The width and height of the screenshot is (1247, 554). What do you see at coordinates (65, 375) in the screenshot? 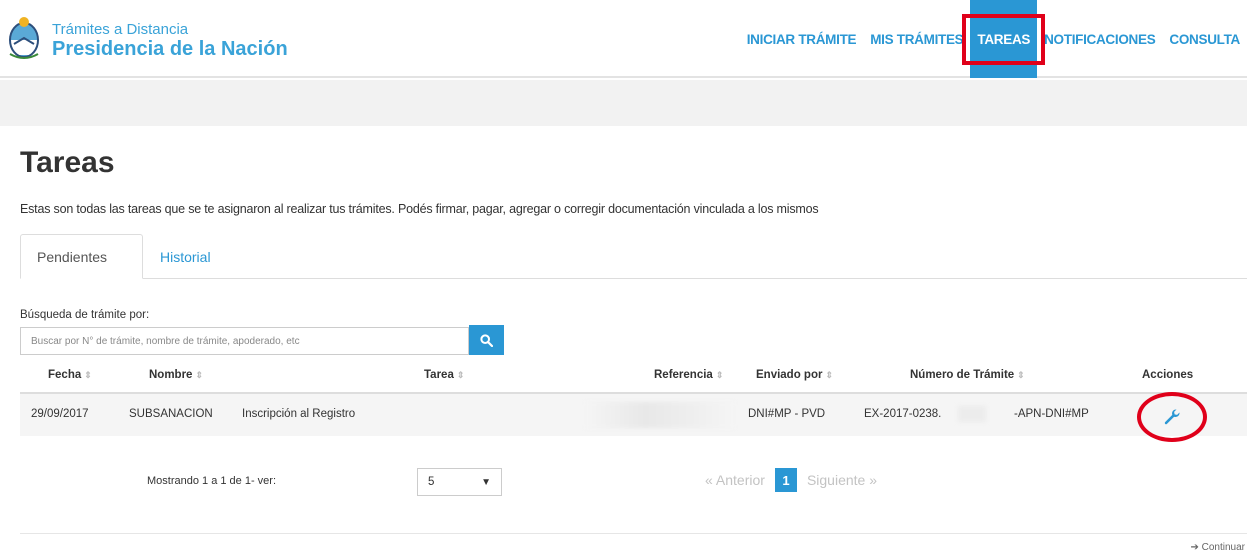
I see `col-header-fecha-label: Fecha` at bounding box center [65, 375].